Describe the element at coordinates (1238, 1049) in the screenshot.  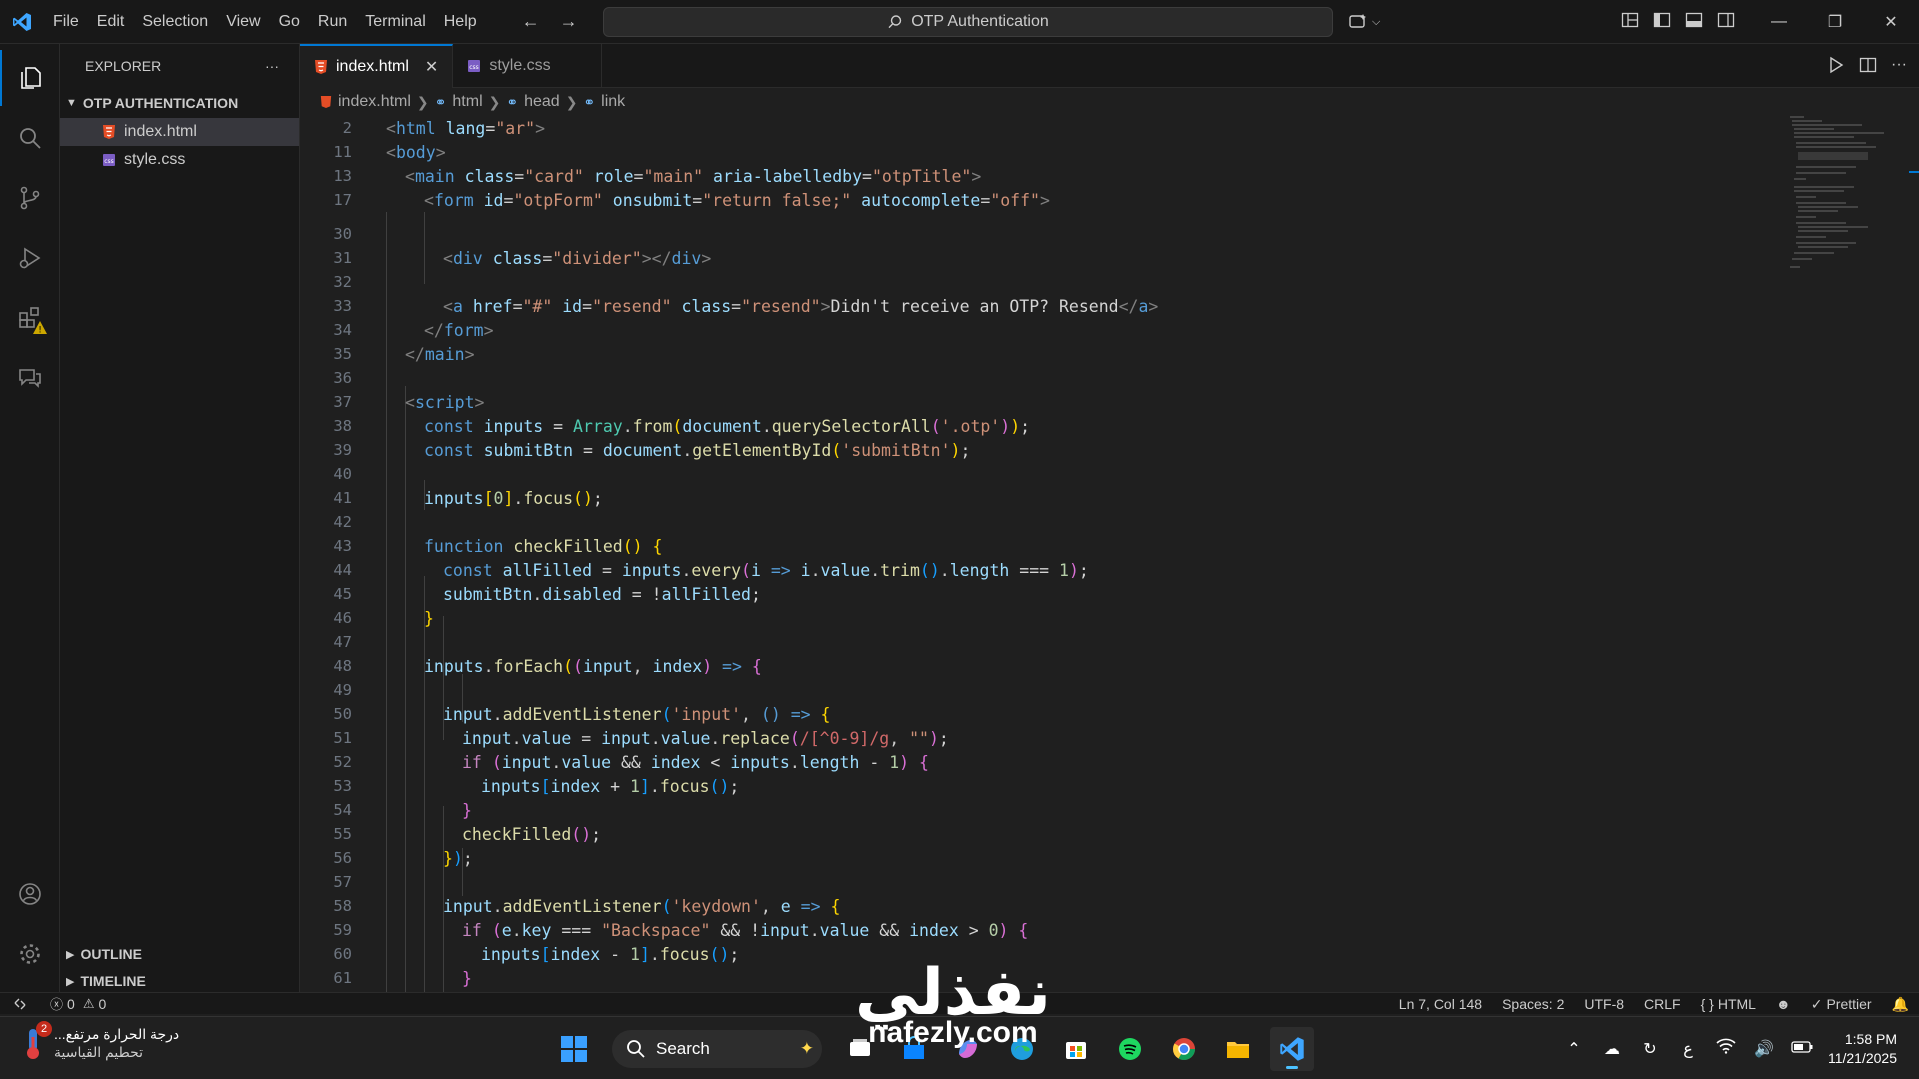
I see `file-explorer-icon` at that location.